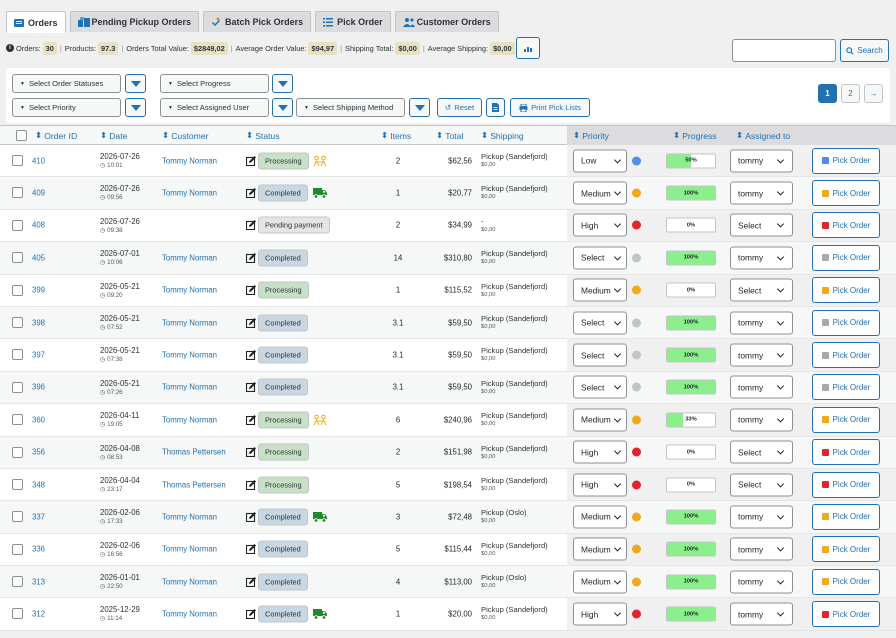 The height and width of the screenshot is (638, 896). What do you see at coordinates (134, 21) in the screenshot?
I see `tab-pending-pickup-orders: Pending Pickup Orders` at bounding box center [134, 21].